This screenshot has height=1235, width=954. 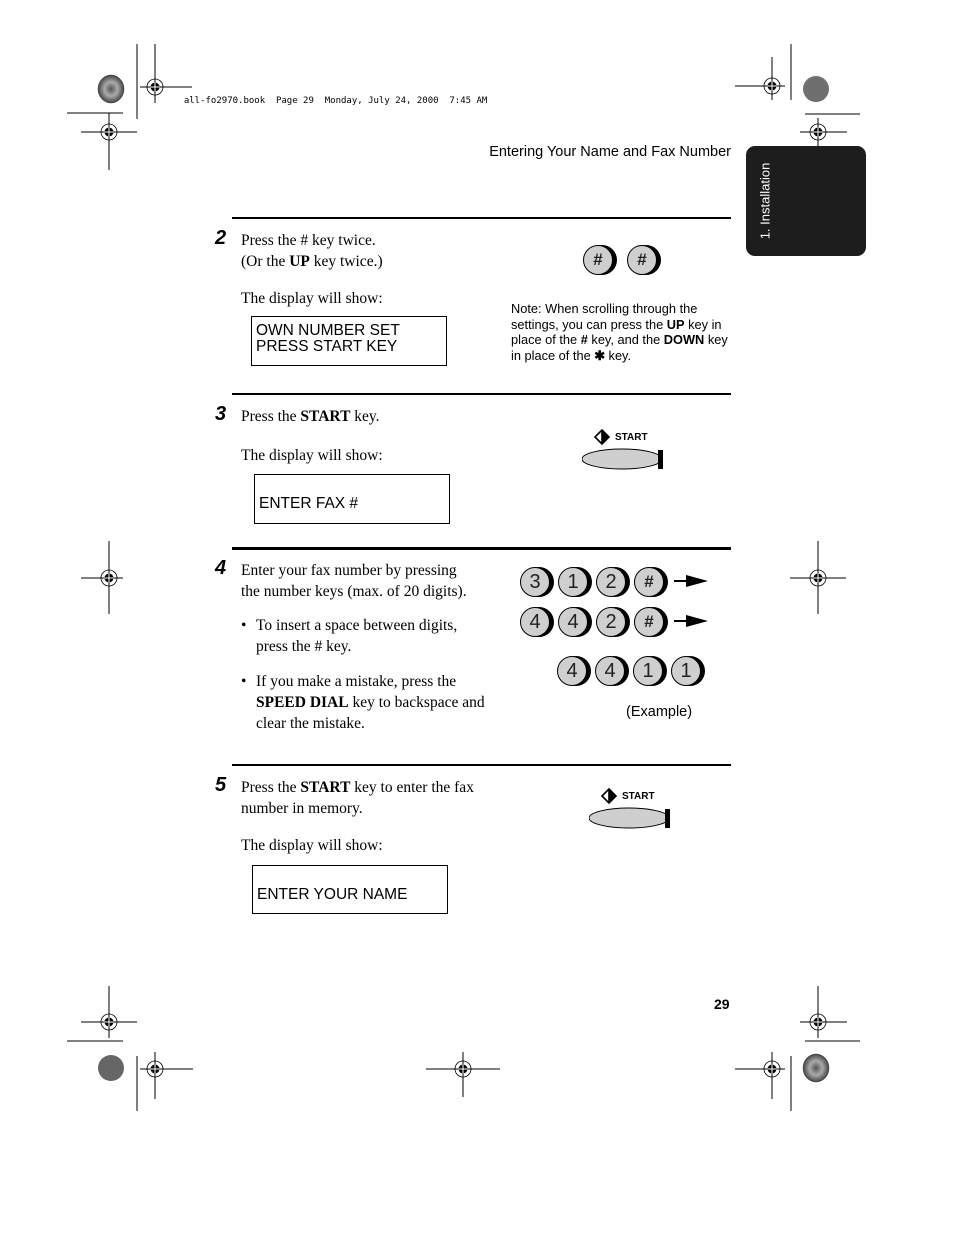 I want to click on step-3-instruction: Press the START key., so click(x=310, y=416).